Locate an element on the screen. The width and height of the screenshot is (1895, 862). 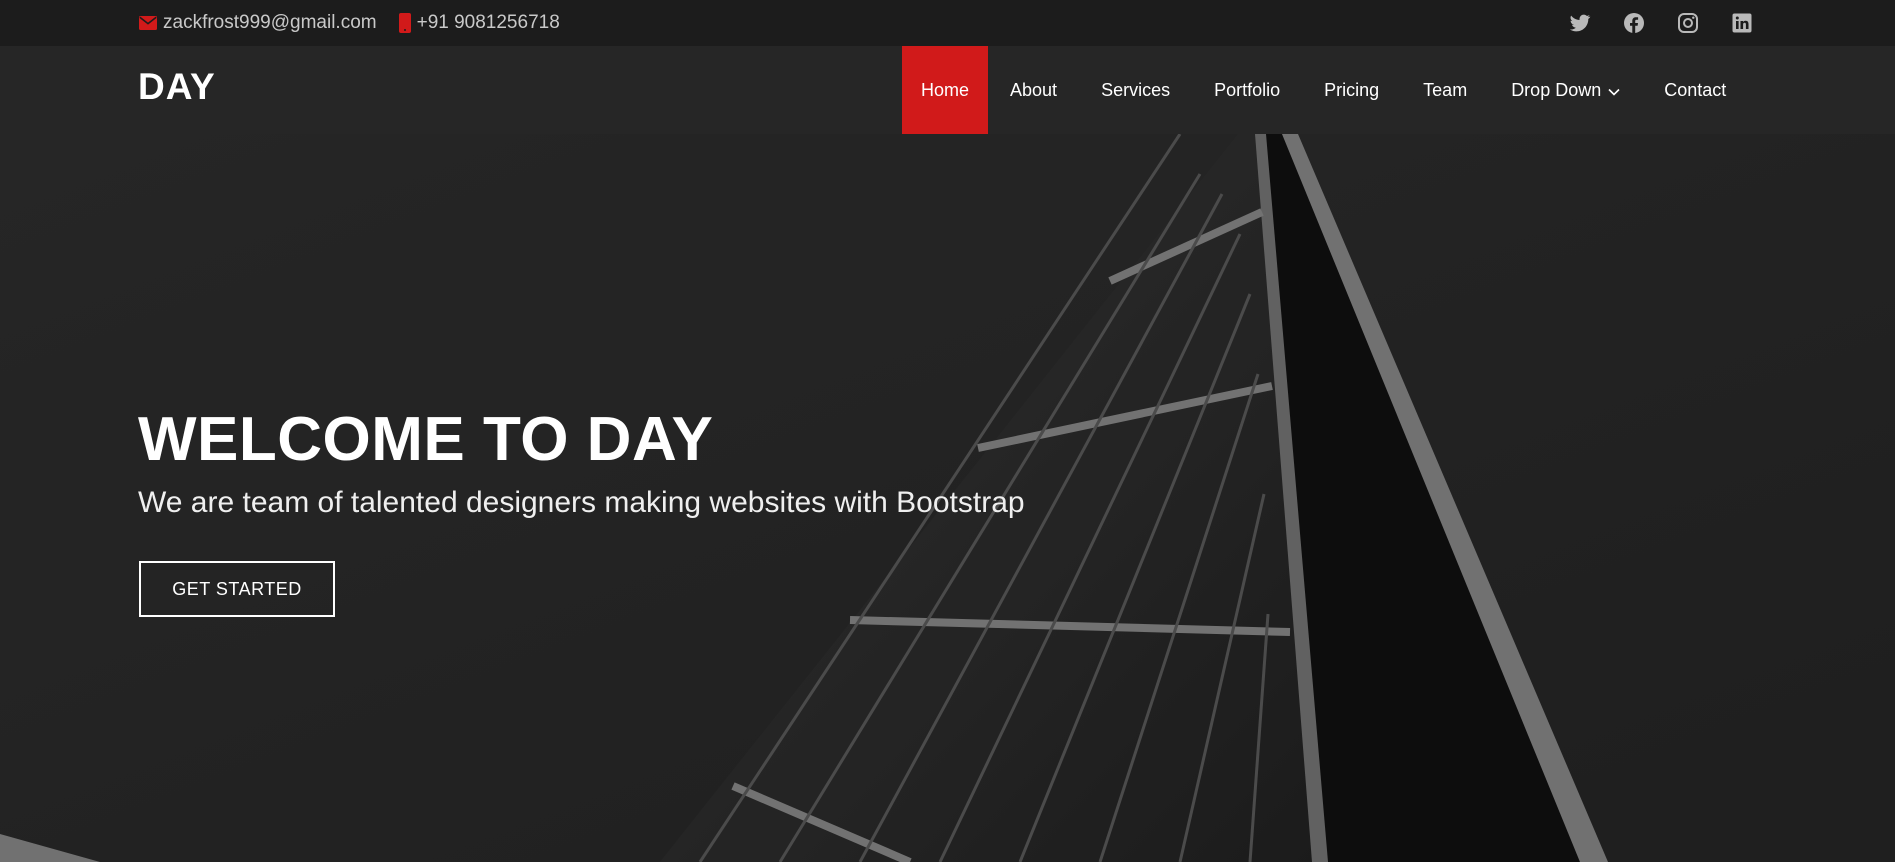
nav-item-services: Services is located at coordinates (1135, 90).